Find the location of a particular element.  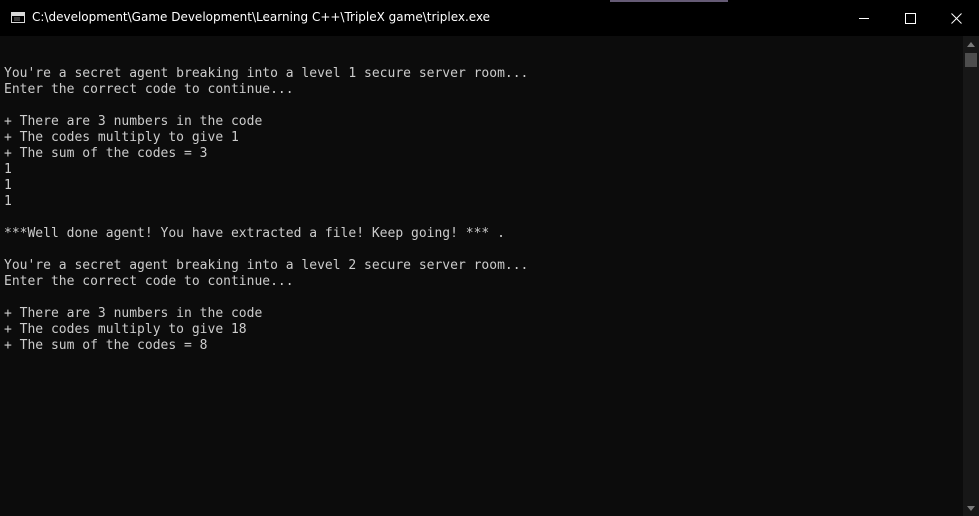

chevron-up-icon is located at coordinates (971, 44).